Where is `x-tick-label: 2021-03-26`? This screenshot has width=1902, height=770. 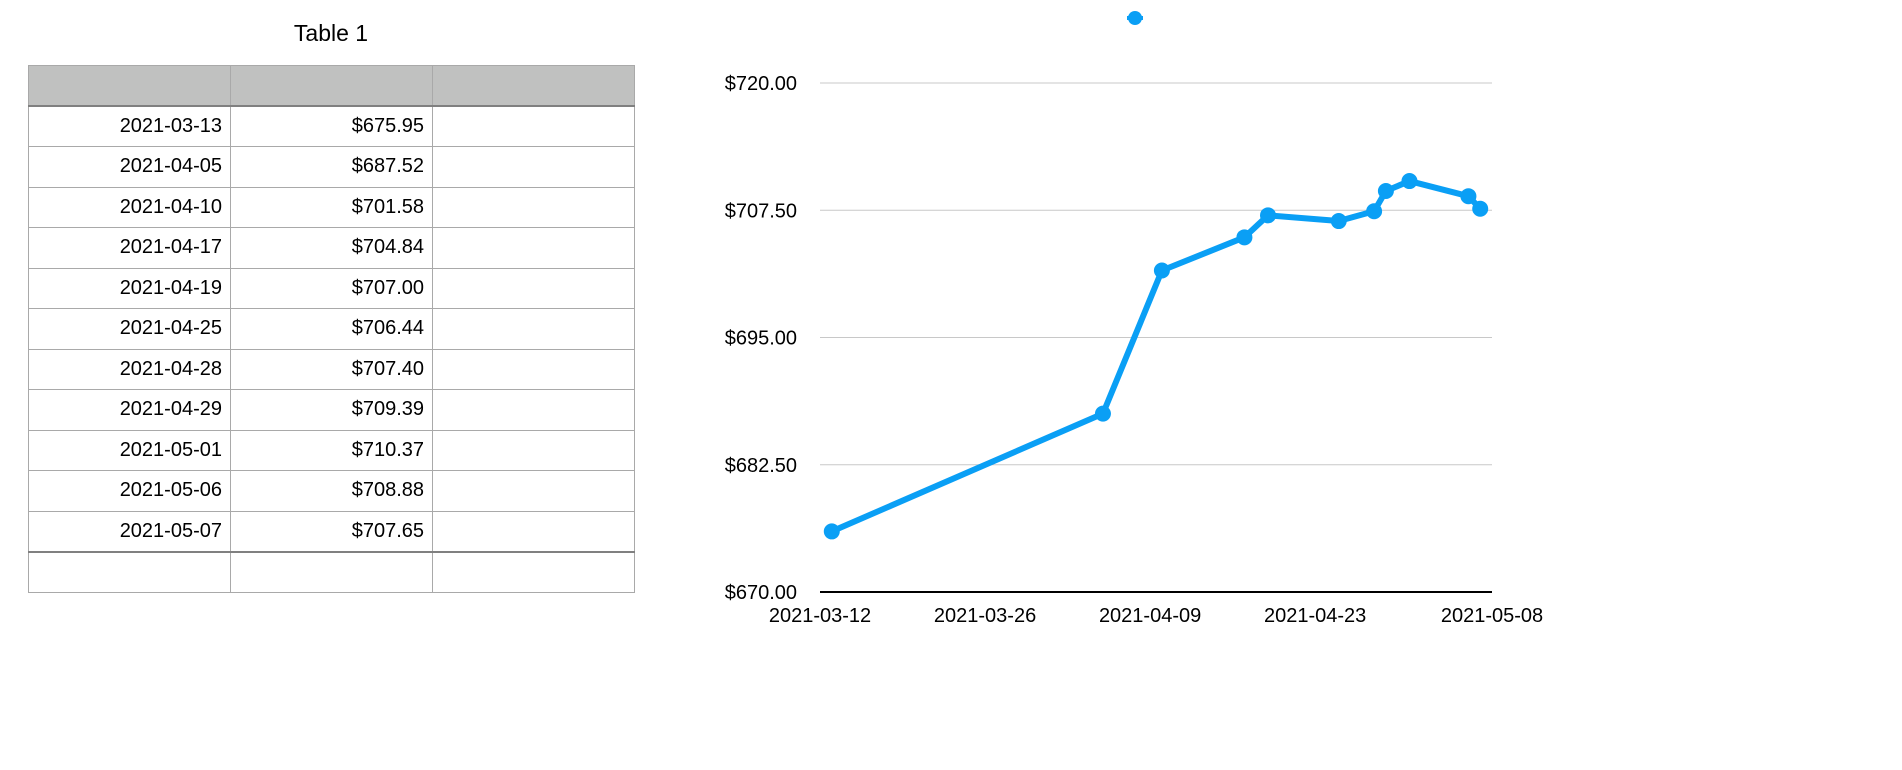
x-tick-label: 2021-03-26 is located at coordinates (985, 616).